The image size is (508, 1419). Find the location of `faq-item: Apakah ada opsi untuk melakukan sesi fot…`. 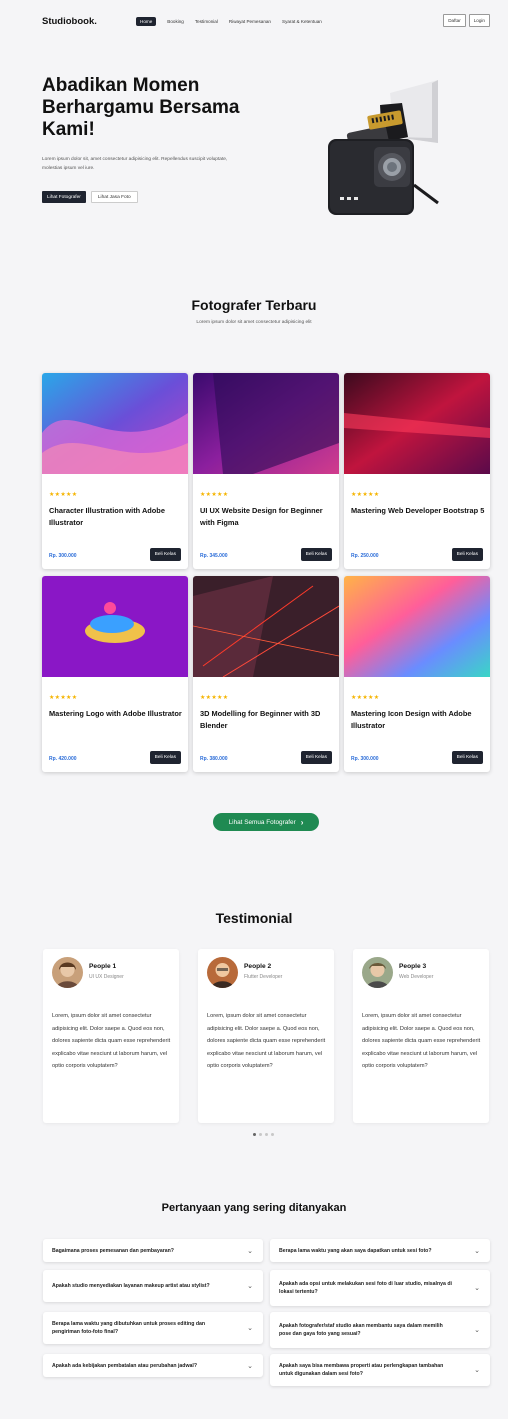

faq-item: Apakah ada opsi untuk melakukan sesi fot… is located at coordinates (380, 1288).